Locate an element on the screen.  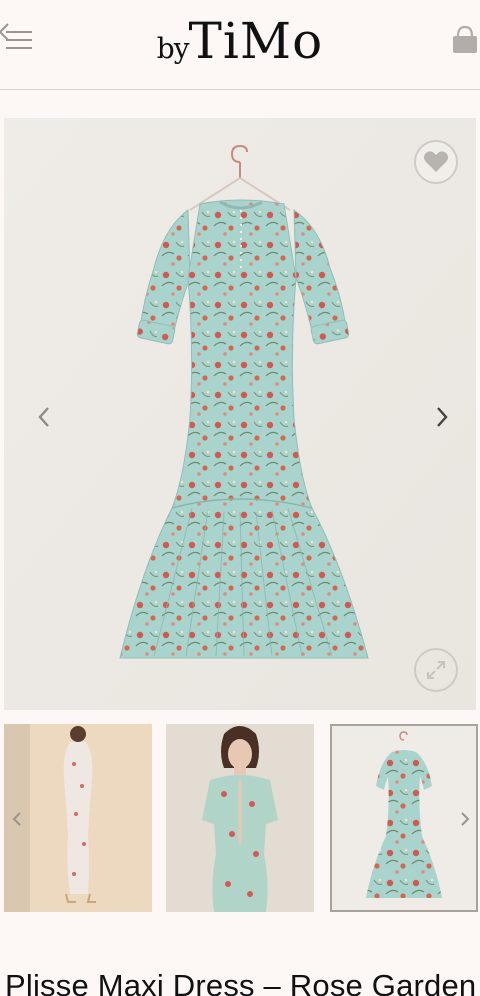
zoom-button is located at coordinates (436, 670).